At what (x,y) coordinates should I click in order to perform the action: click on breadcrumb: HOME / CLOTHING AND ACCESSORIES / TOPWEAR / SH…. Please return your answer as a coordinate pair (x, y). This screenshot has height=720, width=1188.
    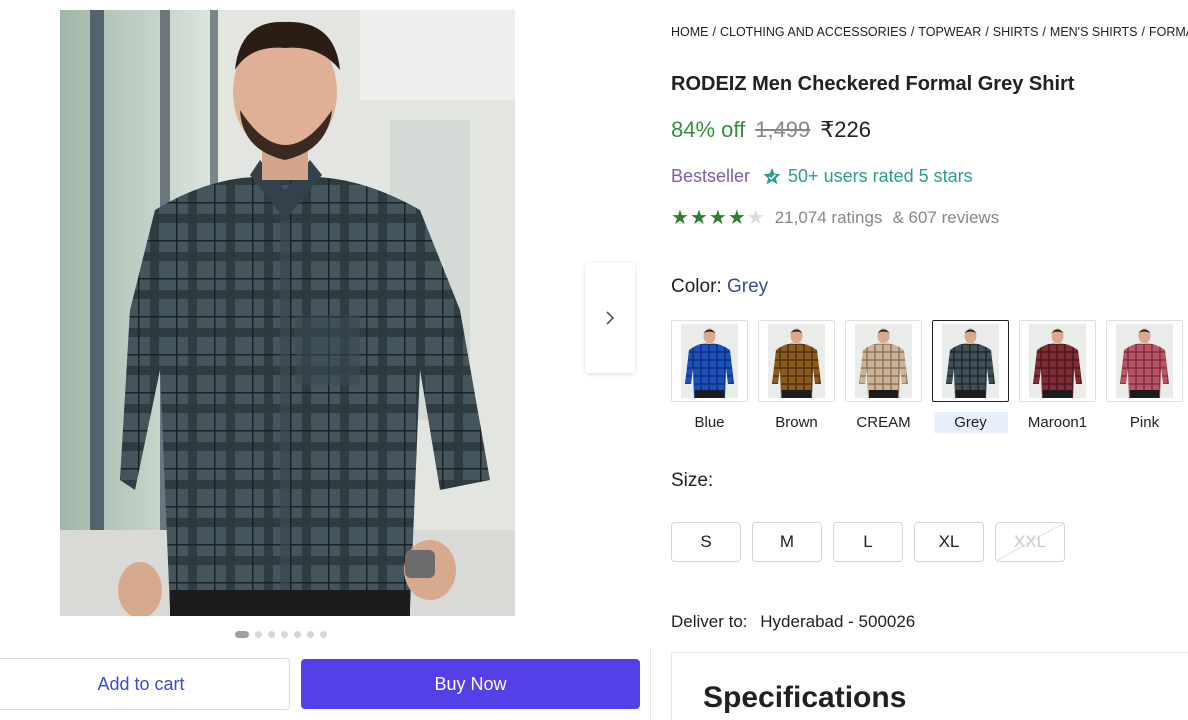
    Looking at the image, I should click on (929, 32).